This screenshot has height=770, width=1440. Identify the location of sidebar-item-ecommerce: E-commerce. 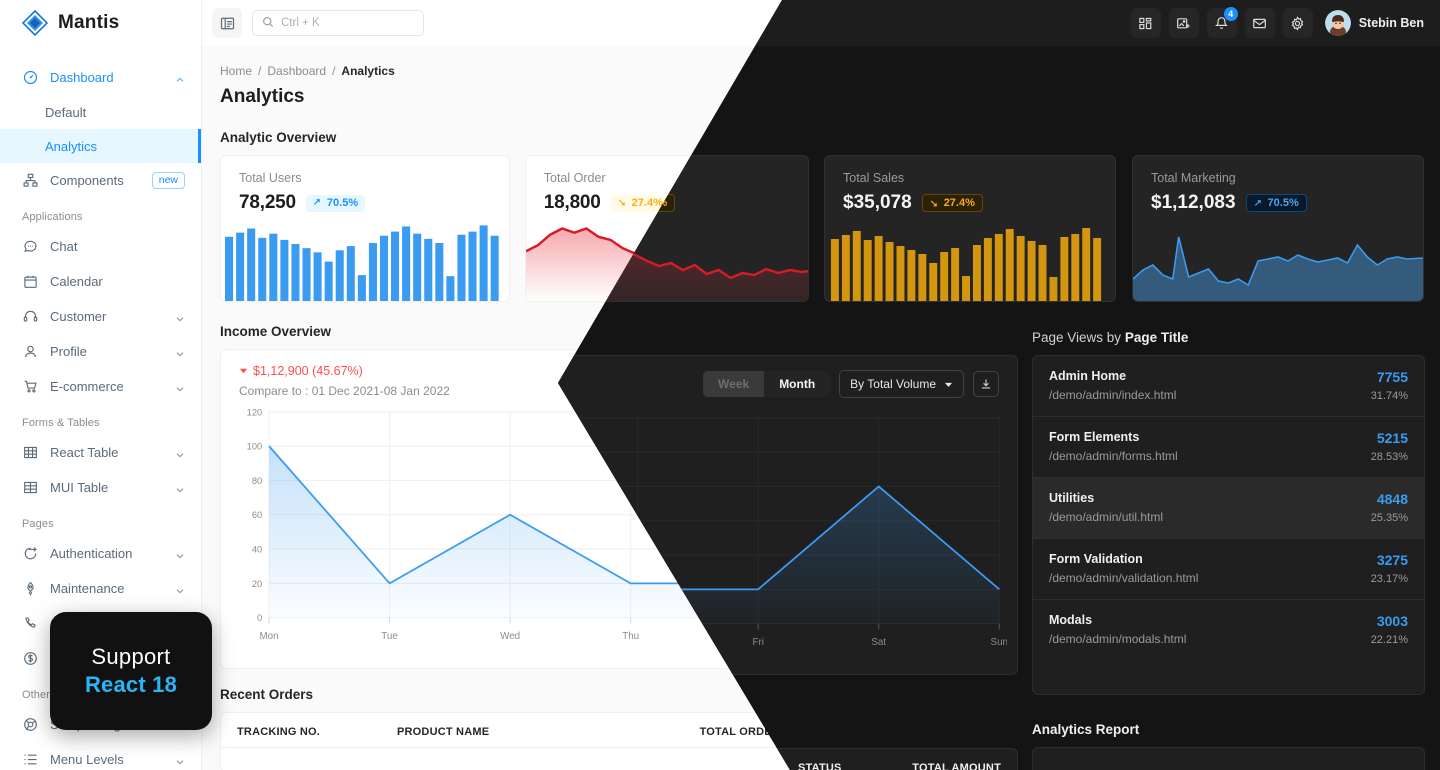
(100, 386).